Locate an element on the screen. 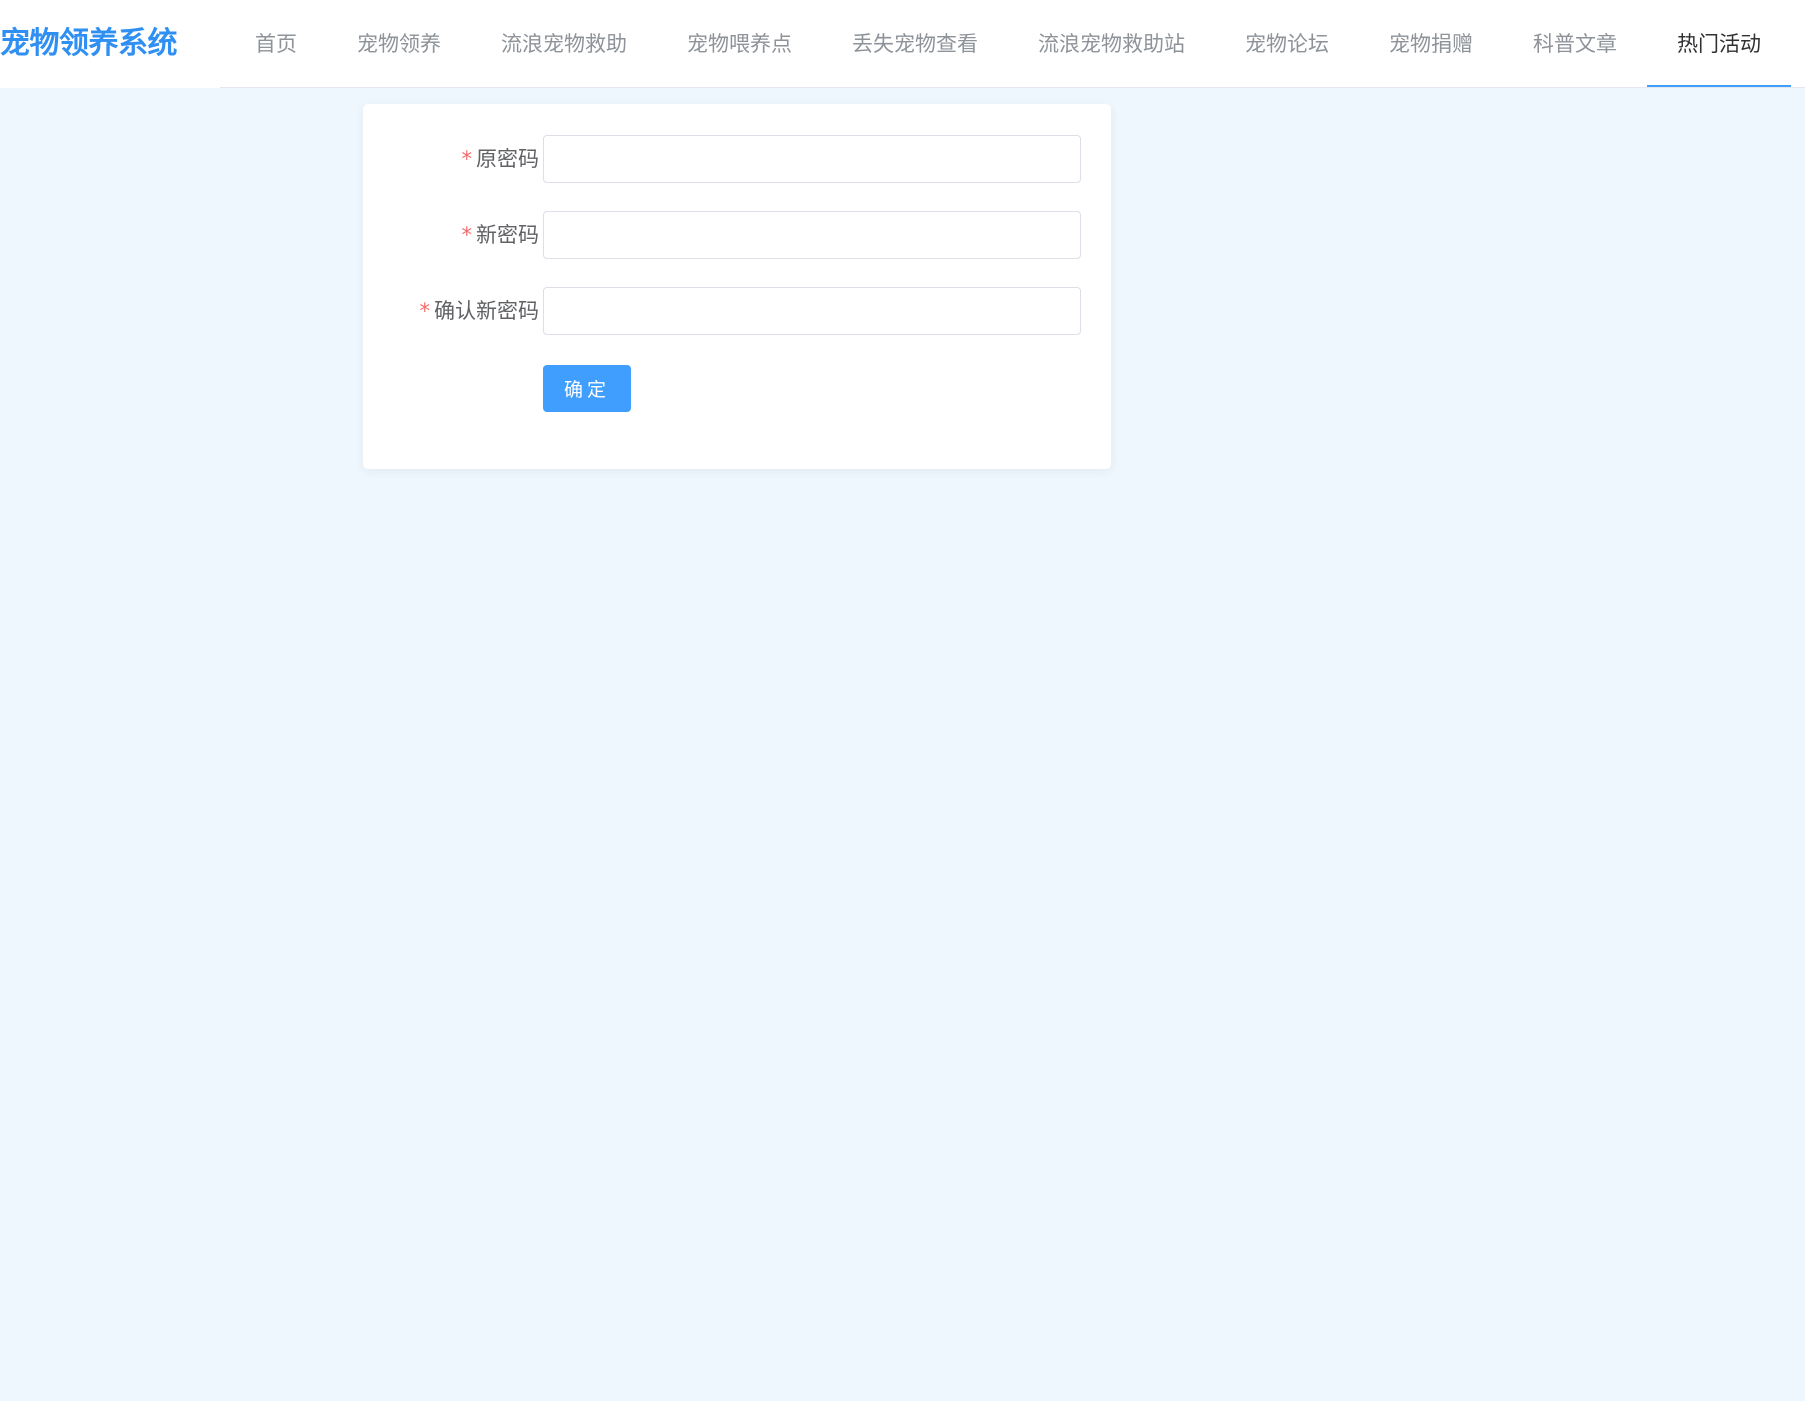 The image size is (1805, 1401). confirm-password-input is located at coordinates (812, 311).